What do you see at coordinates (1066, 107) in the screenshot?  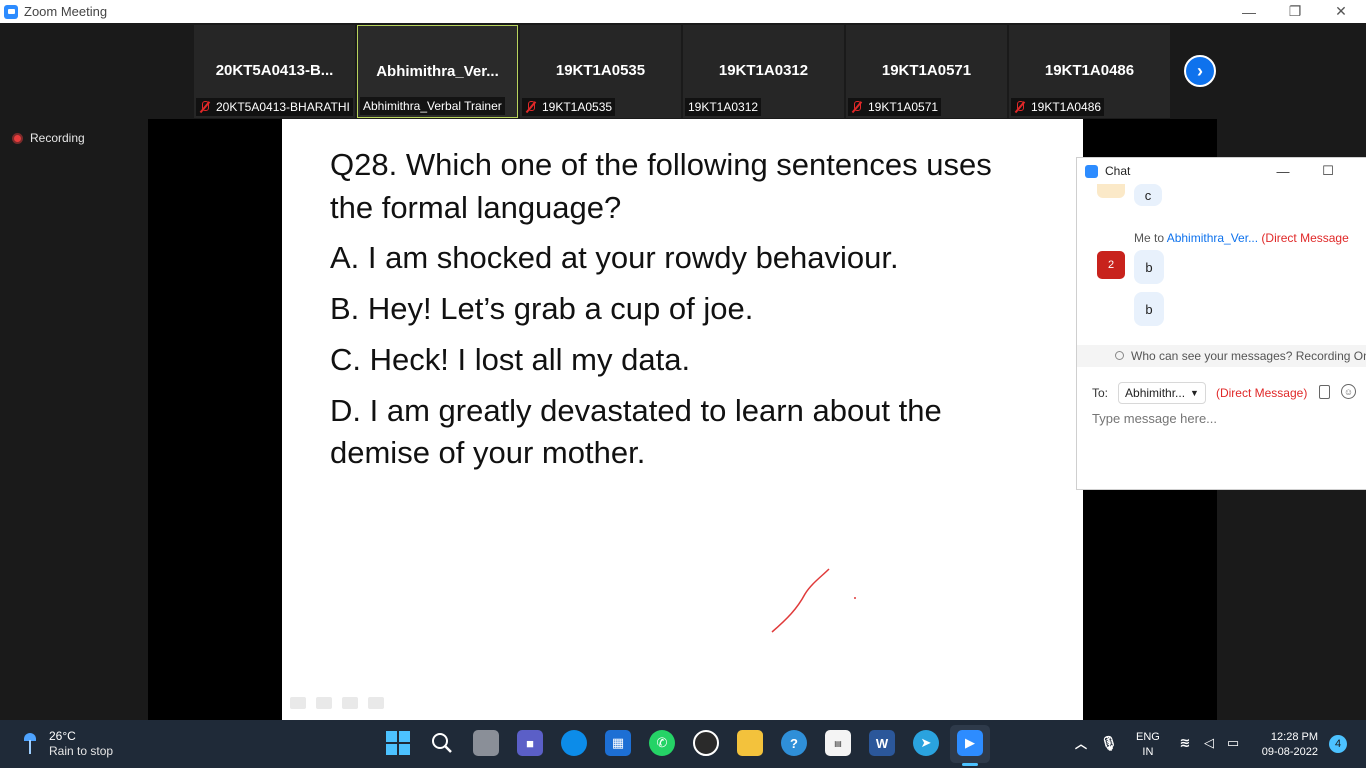 I see `caption-name: 19KT1A0486` at bounding box center [1066, 107].